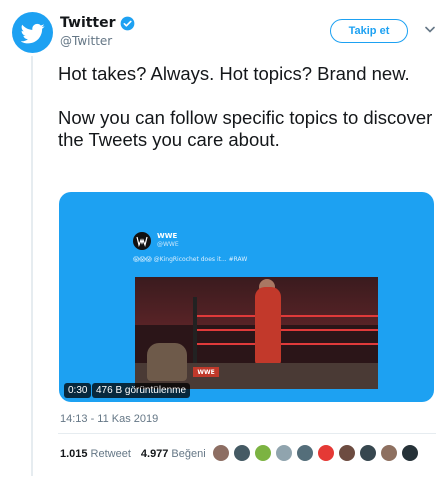 The width and height of the screenshot is (447, 478). What do you see at coordinates (369, 31) in the screenshot?
I see `follow-button: Takip et` at bounding box center [369, 31].